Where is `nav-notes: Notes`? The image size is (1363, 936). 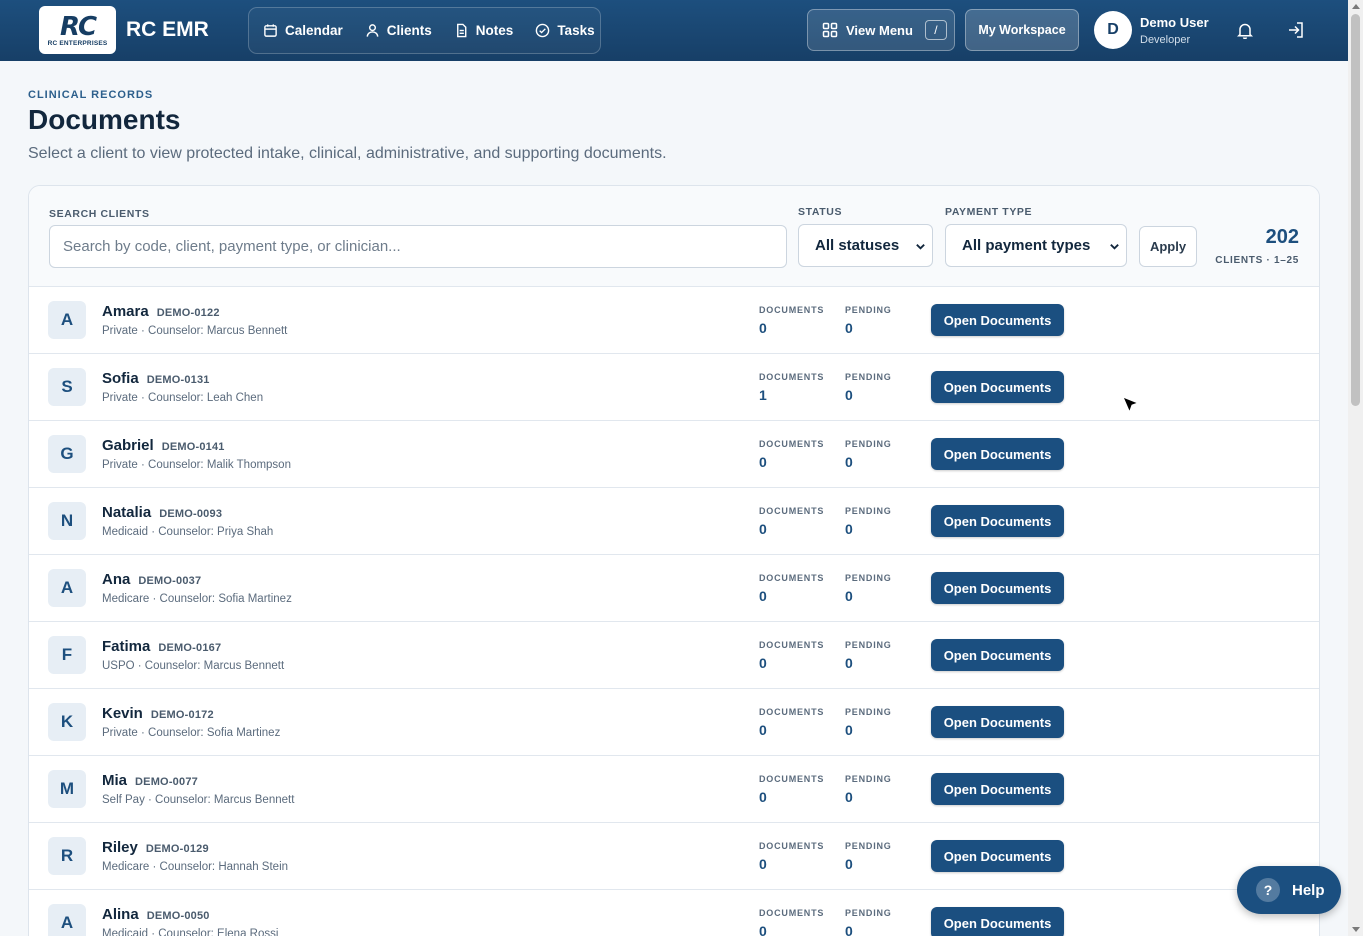
nav-notes: Notes is located at coordinates (483, 30).